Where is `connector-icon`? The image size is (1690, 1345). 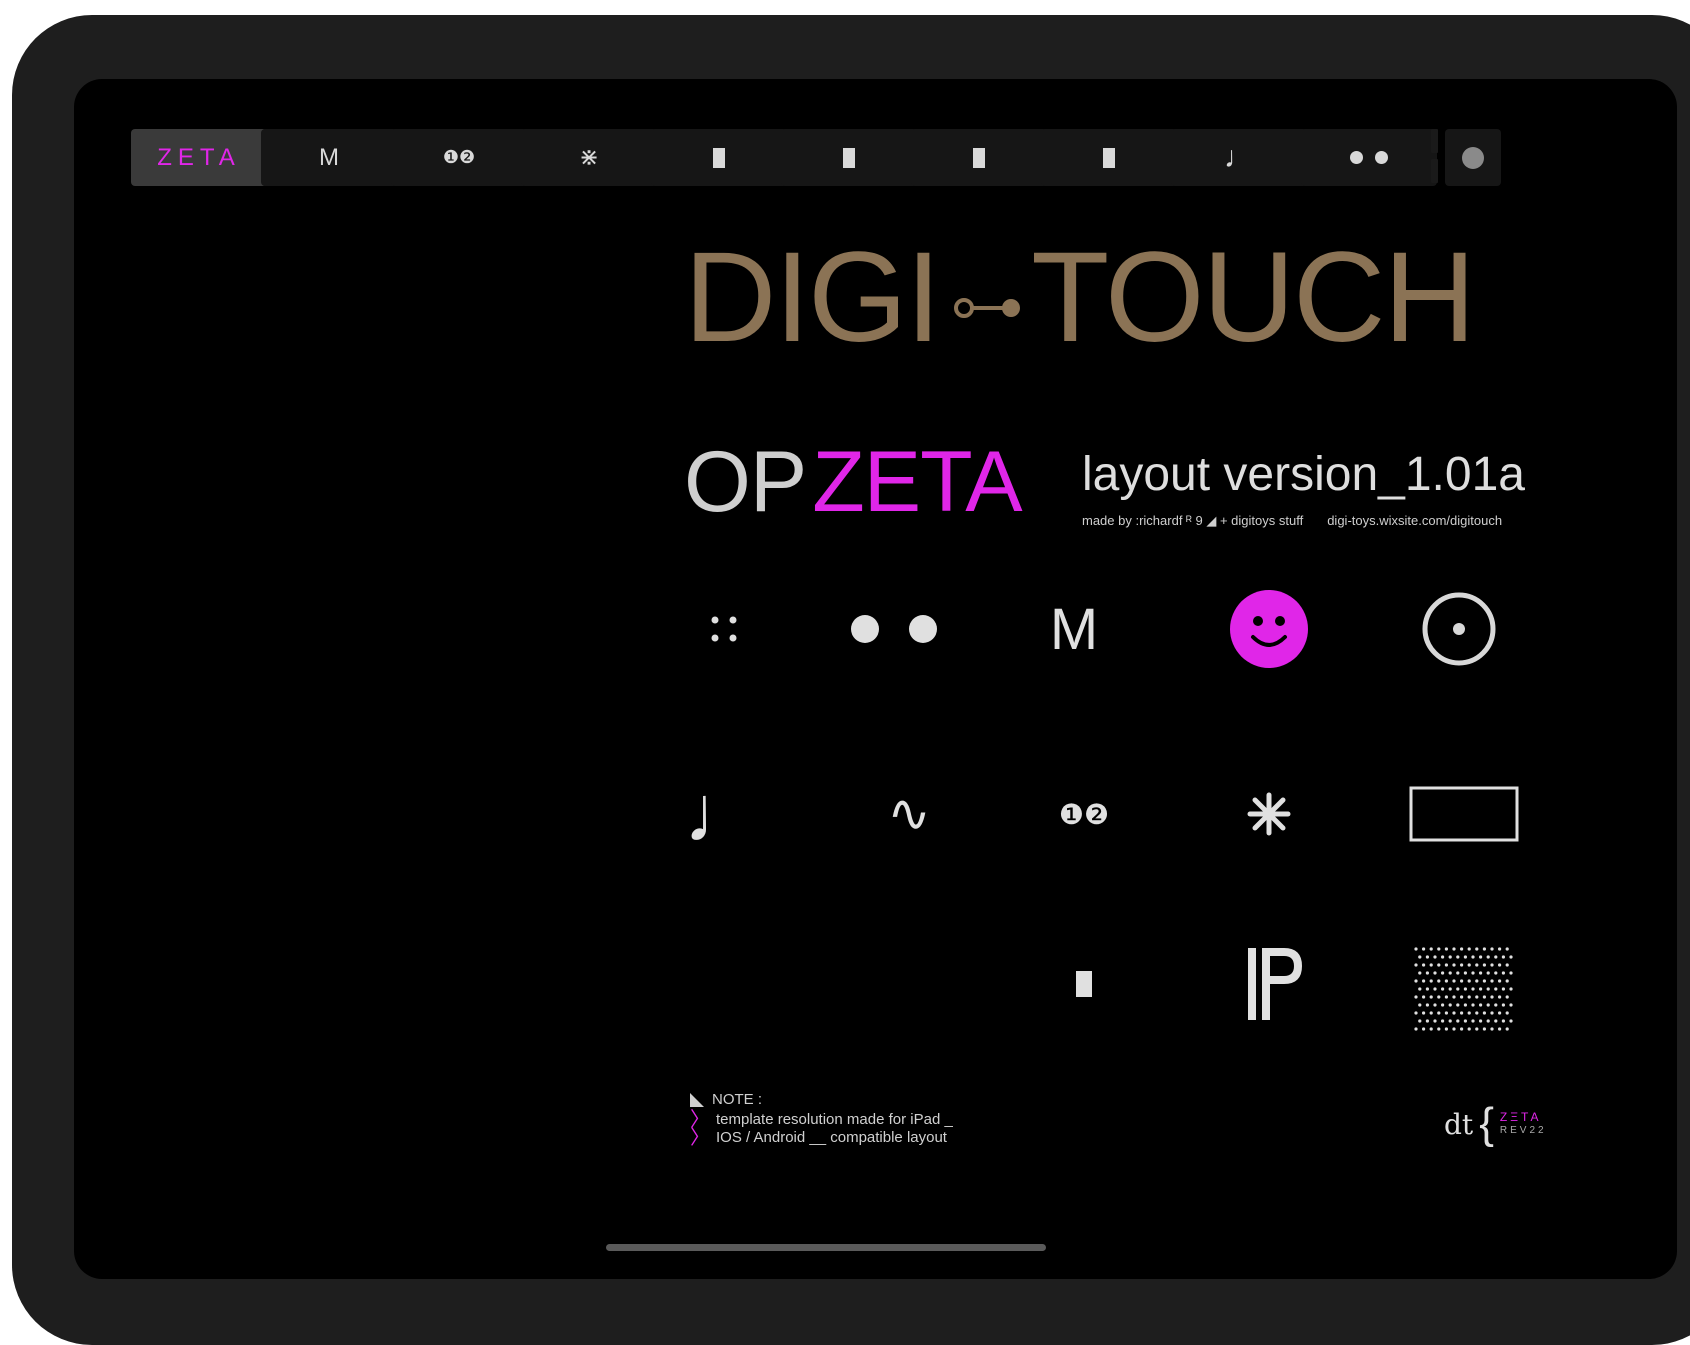
connector-icon is located at coordinates (987, 308).